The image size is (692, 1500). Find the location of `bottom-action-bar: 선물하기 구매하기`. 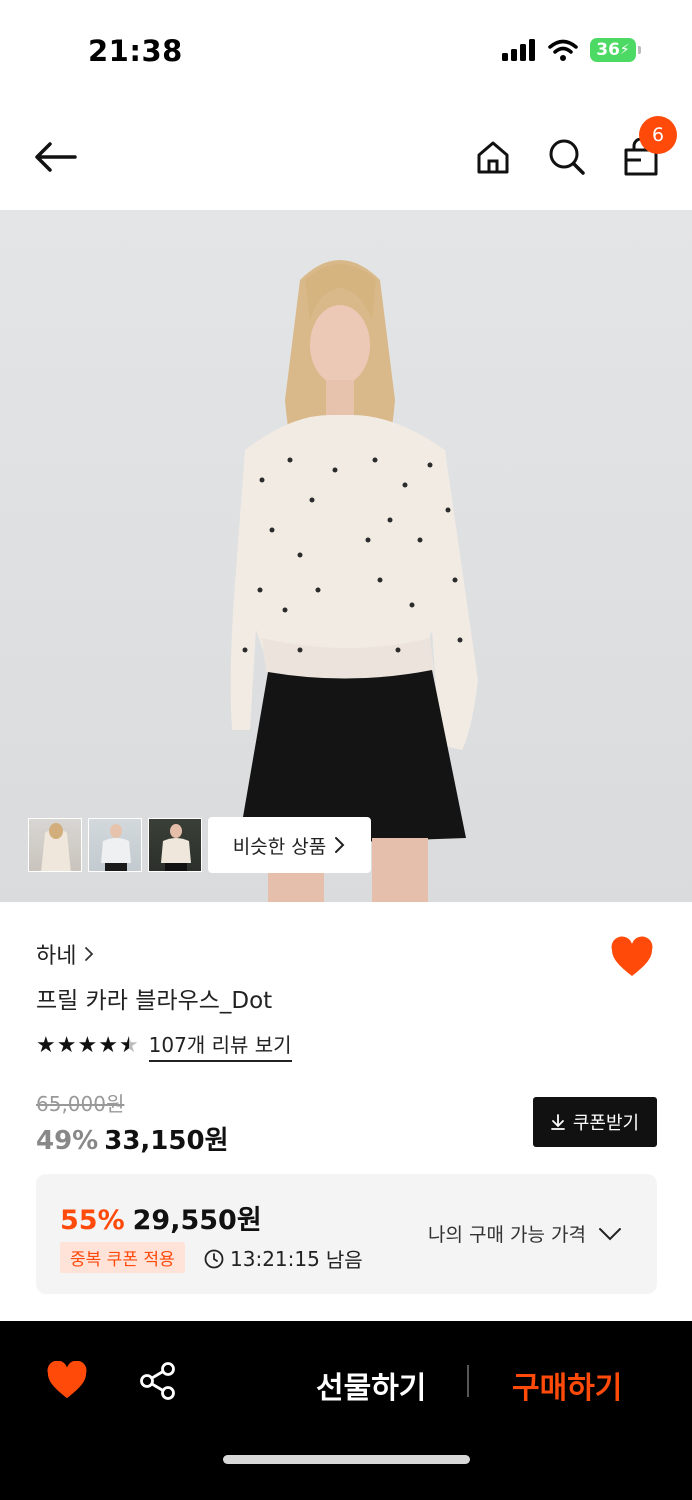

bottom-action-bar: 선물하기 구매하기 is located at coordinates (346, 1410).